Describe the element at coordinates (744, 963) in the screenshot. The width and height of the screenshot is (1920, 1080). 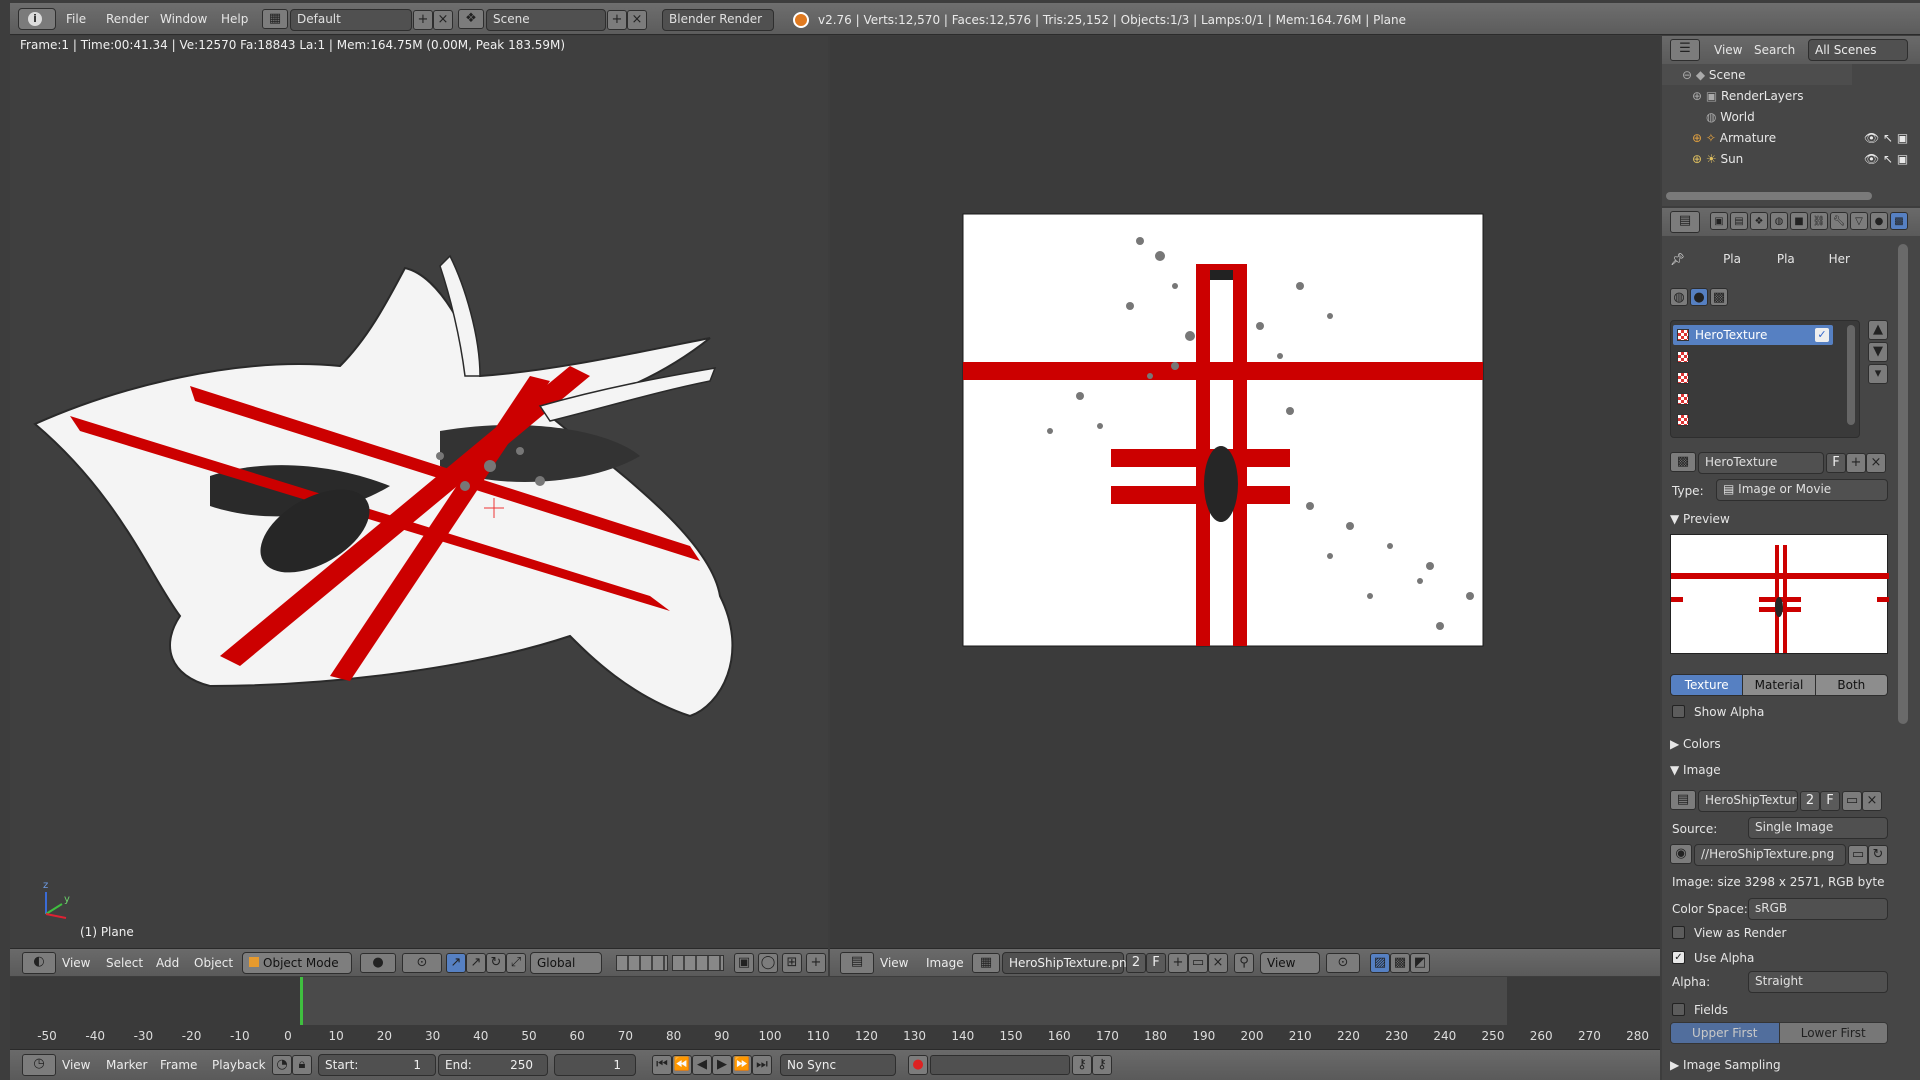
I see `lock-camera-icon: ▣` at that location.